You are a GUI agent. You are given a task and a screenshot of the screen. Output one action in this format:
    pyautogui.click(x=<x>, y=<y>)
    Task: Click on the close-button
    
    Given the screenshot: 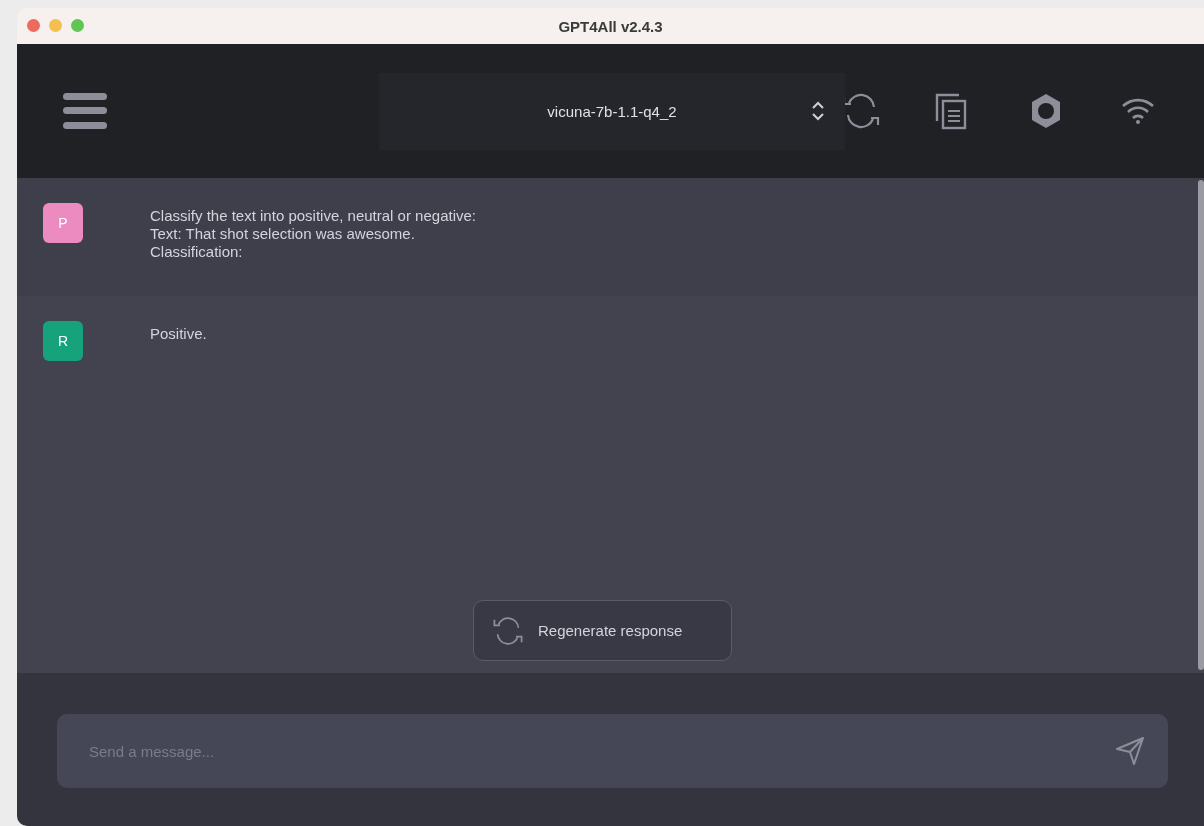 What is the action you would take?
    pyautogui.click(x=33, y=25)
    